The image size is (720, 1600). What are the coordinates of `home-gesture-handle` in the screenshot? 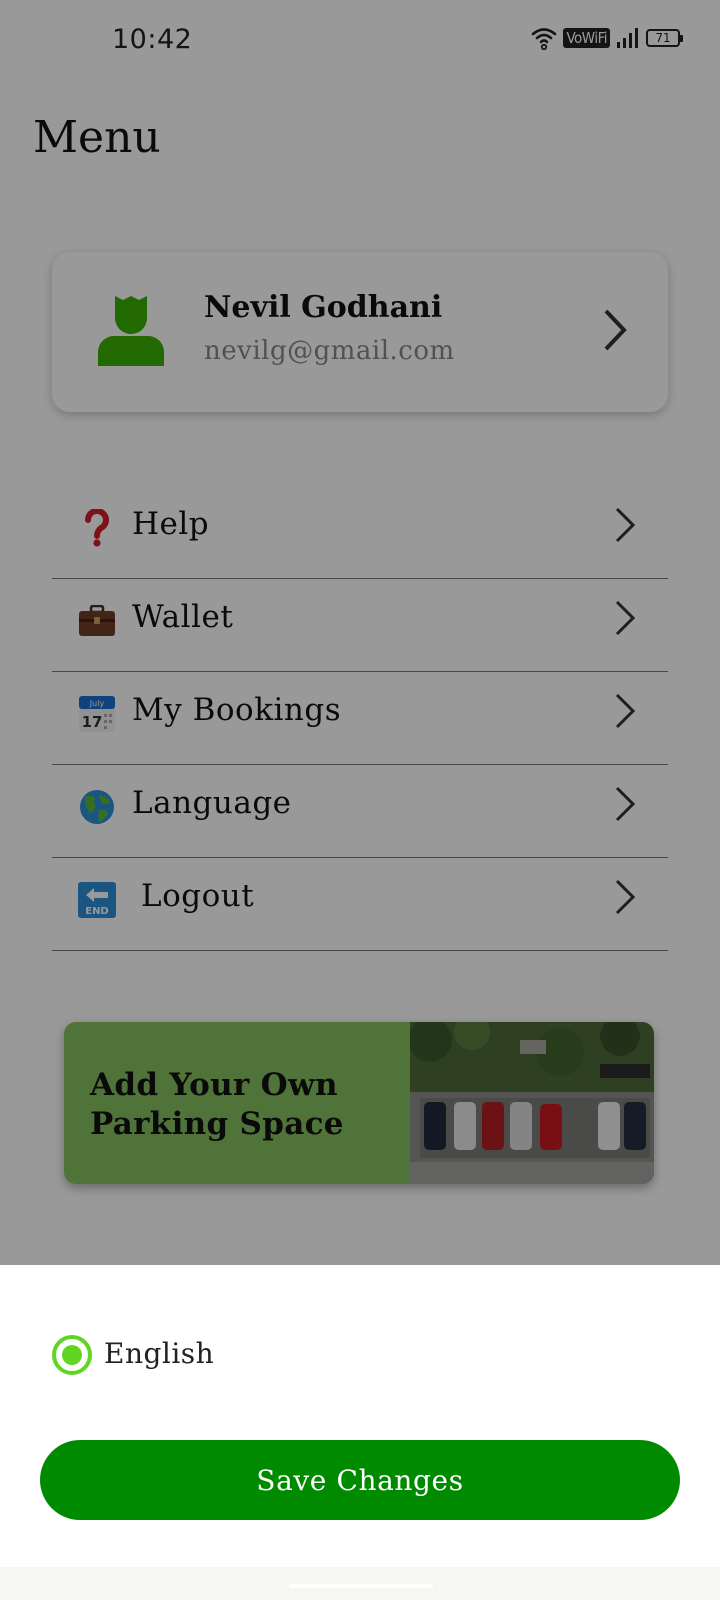 It's located at (361, 1586).